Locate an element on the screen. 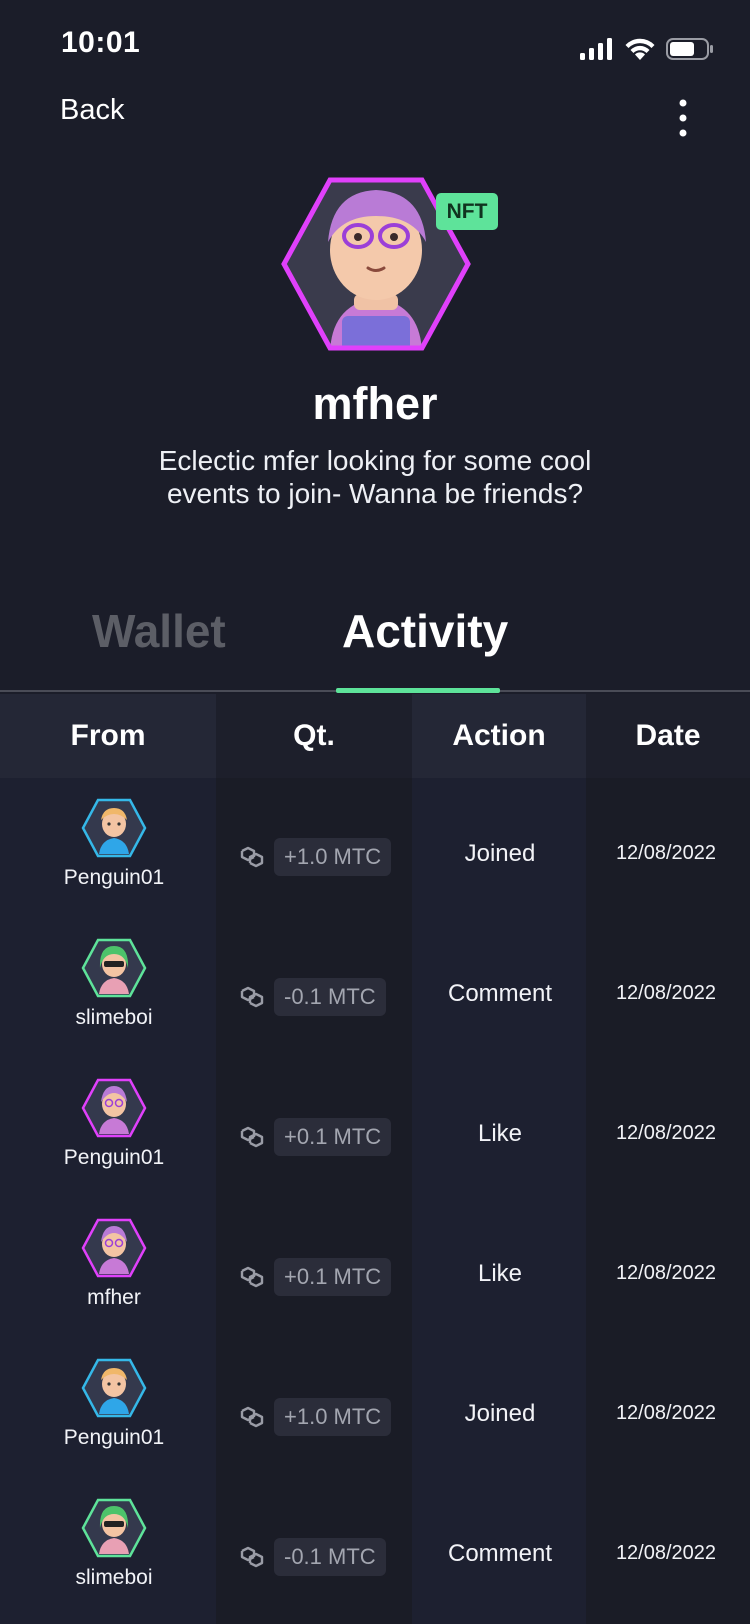 This screenshot has width=750, height=1624. table-row: Penguin01 +0.1 MTC Like 12/08/2022 is located at coordinates (375, 1128).